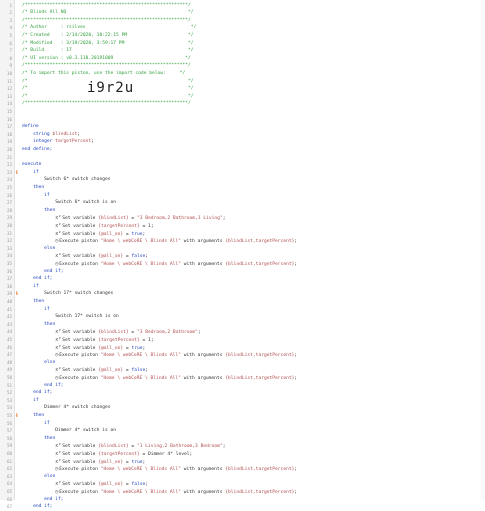 Image resolution: width=485 pixels, height=511 pixels. Describe the element at coordinates (483, 250) in the screenshot. I see `scrollbar-track` at that location.